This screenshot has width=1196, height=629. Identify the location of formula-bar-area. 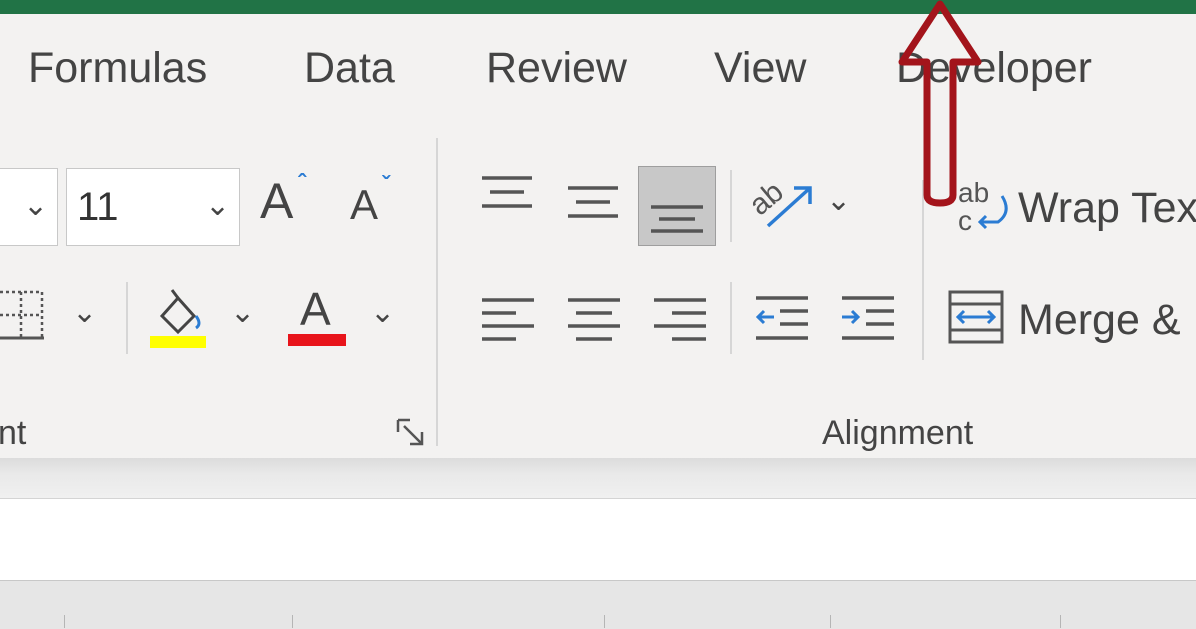
(598, 539).